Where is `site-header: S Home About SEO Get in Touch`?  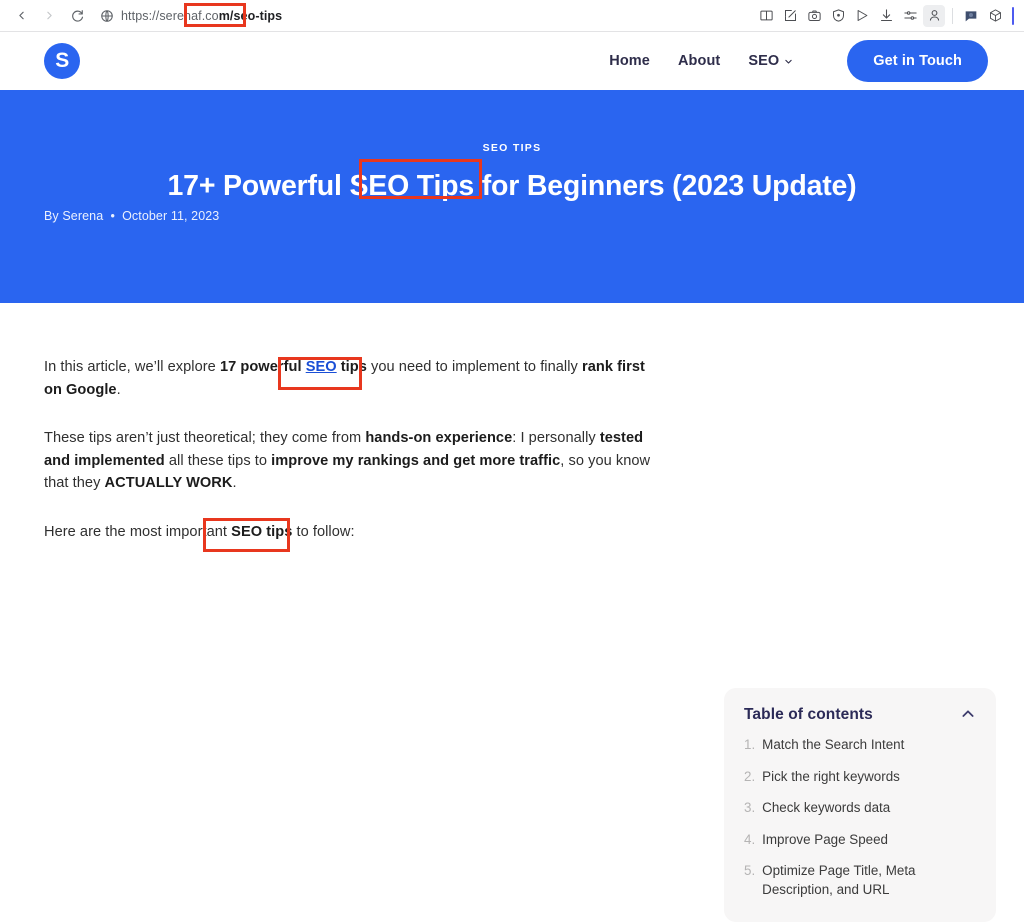 site-header: S Home About SEO Get in Touch is located at coordinates (512, 61).